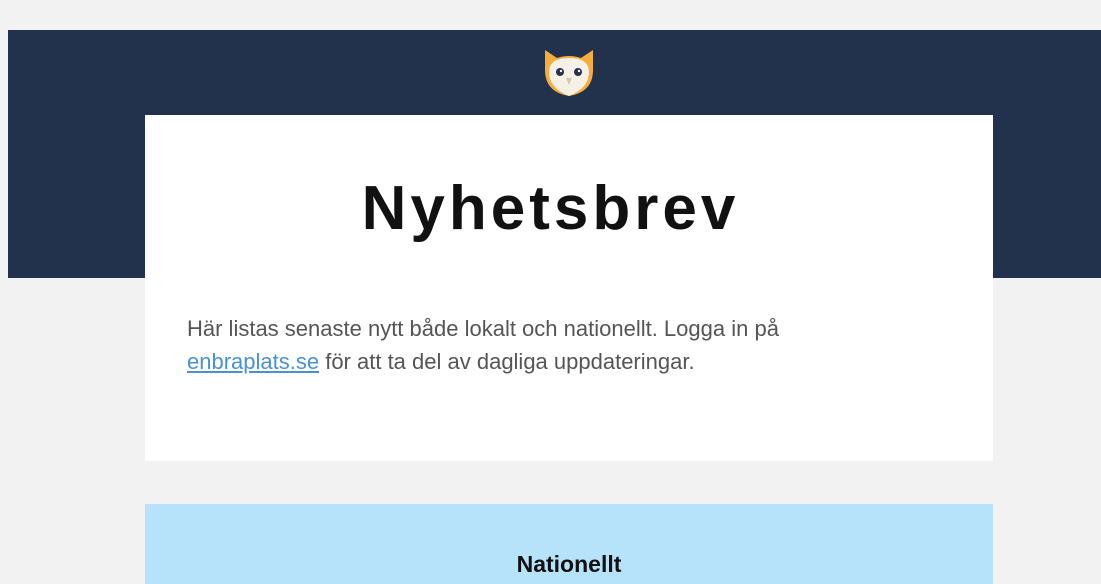  What do you see at coordinates (507, 361) in the screenshot?
I see `intro-text-end: för att ta del av dagliga uppdateringar.` at bounding box center [507, 361].